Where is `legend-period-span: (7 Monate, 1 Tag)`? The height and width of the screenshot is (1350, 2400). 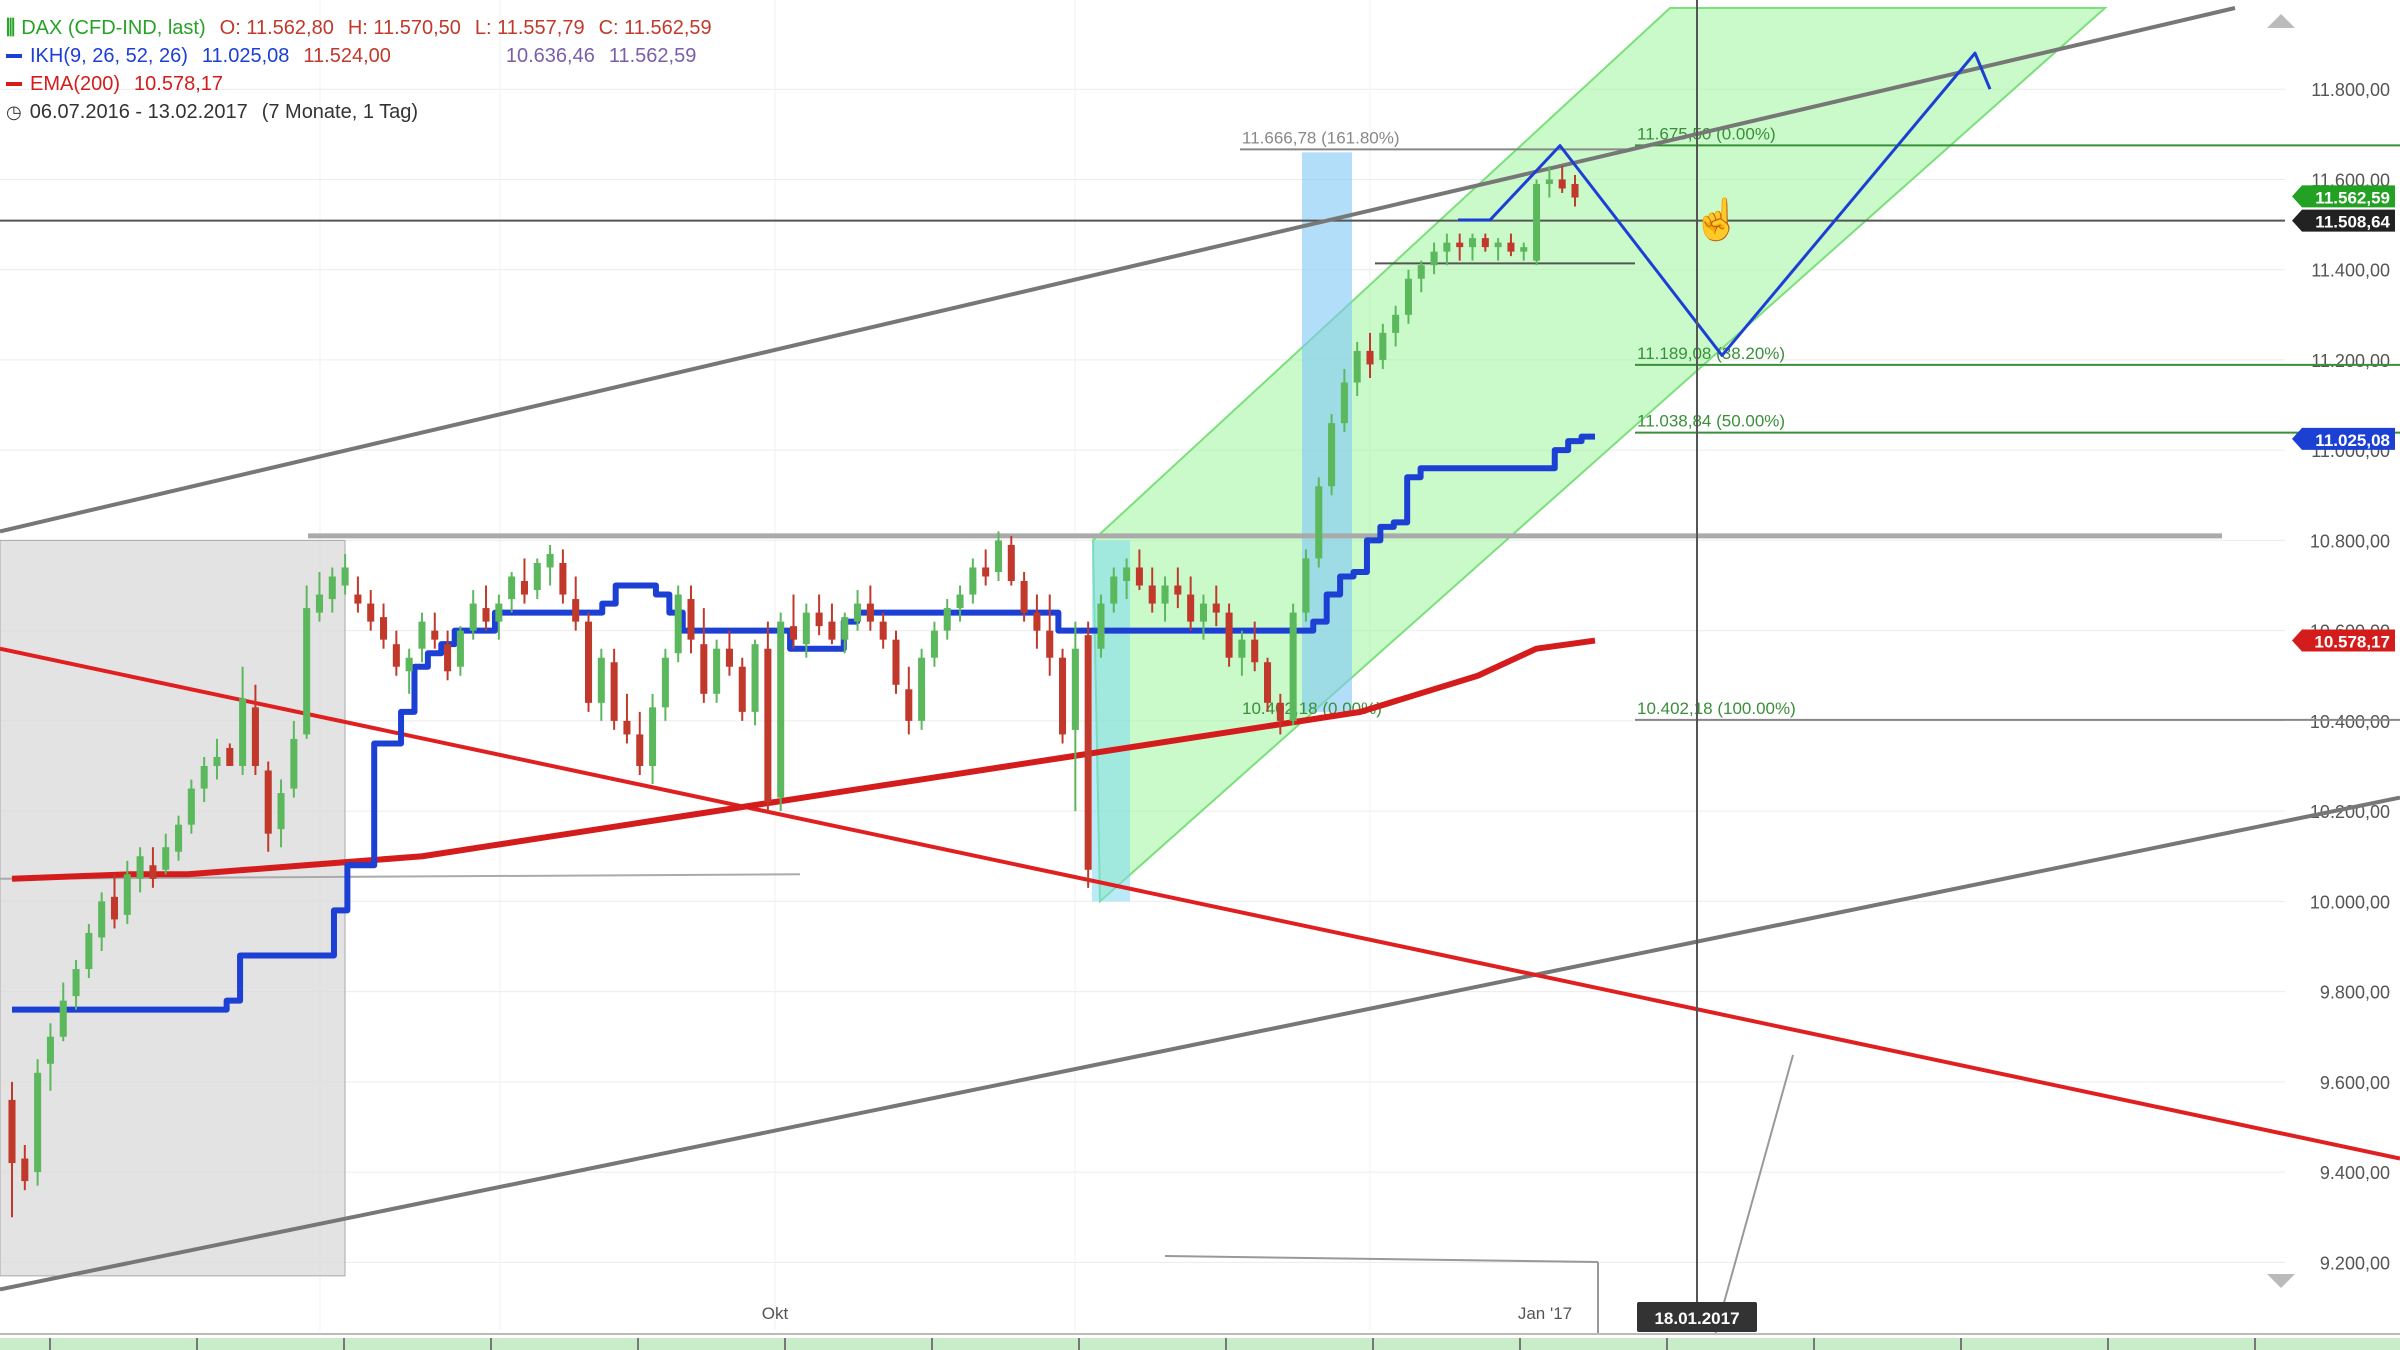 legend-period-span: (7 Monate, 1 Tag) is located at coordinates (340, 112).